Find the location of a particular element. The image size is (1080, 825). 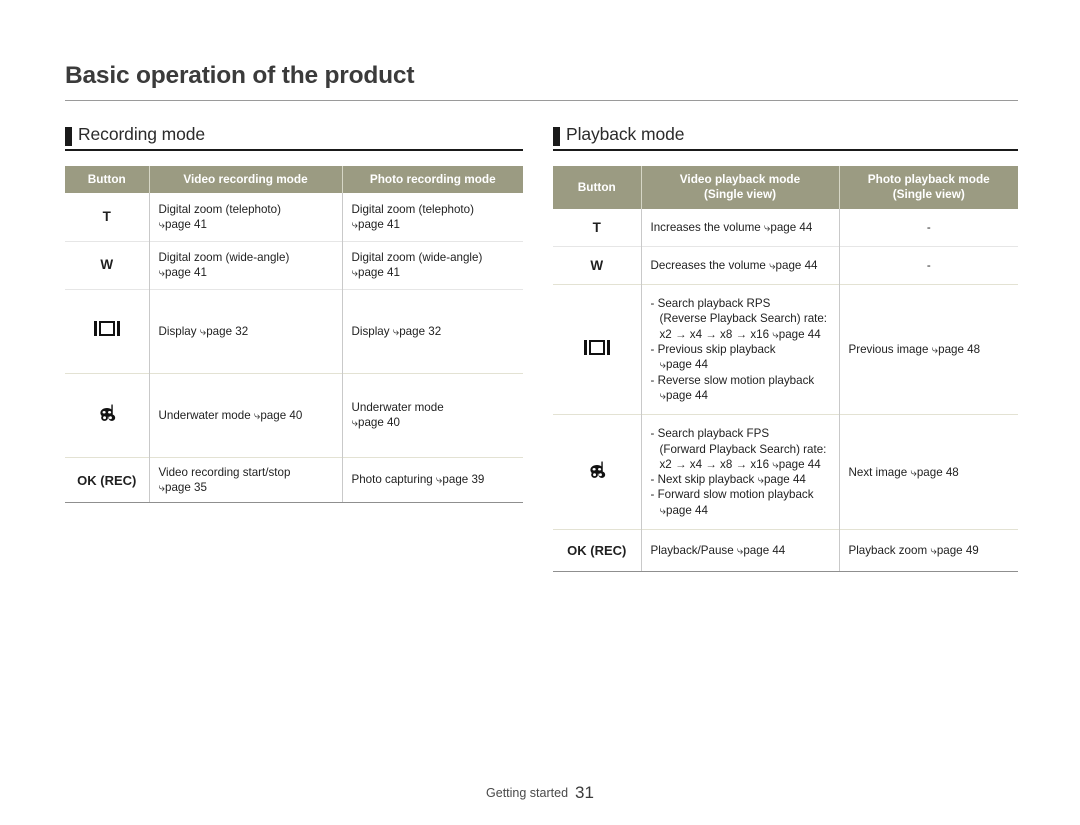

table-row: Display ⤷page 32 Display ⤷page 32 is located at coordinates (294, 331).